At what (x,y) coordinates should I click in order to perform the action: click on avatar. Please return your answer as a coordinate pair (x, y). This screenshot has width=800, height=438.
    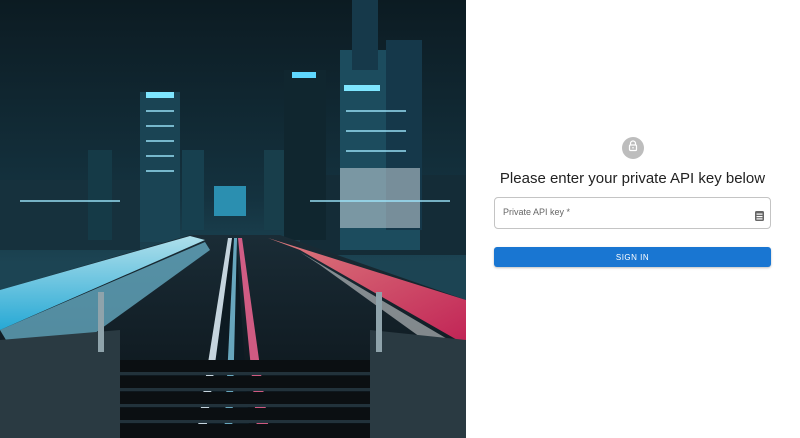
    Looking at the image, I should click on (633, 148).